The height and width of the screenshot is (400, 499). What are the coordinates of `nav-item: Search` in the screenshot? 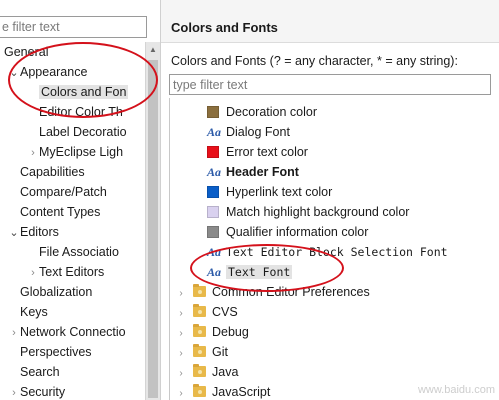 It's located at (34, 372).